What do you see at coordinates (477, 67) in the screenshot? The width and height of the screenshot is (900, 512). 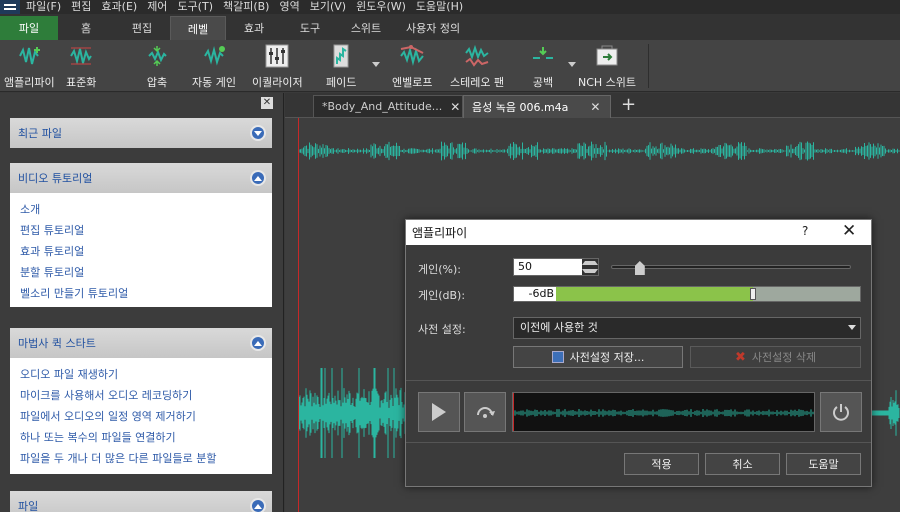 I see `stereo-pan-button: 스테레오 팬` at bounding box center [477, 67].